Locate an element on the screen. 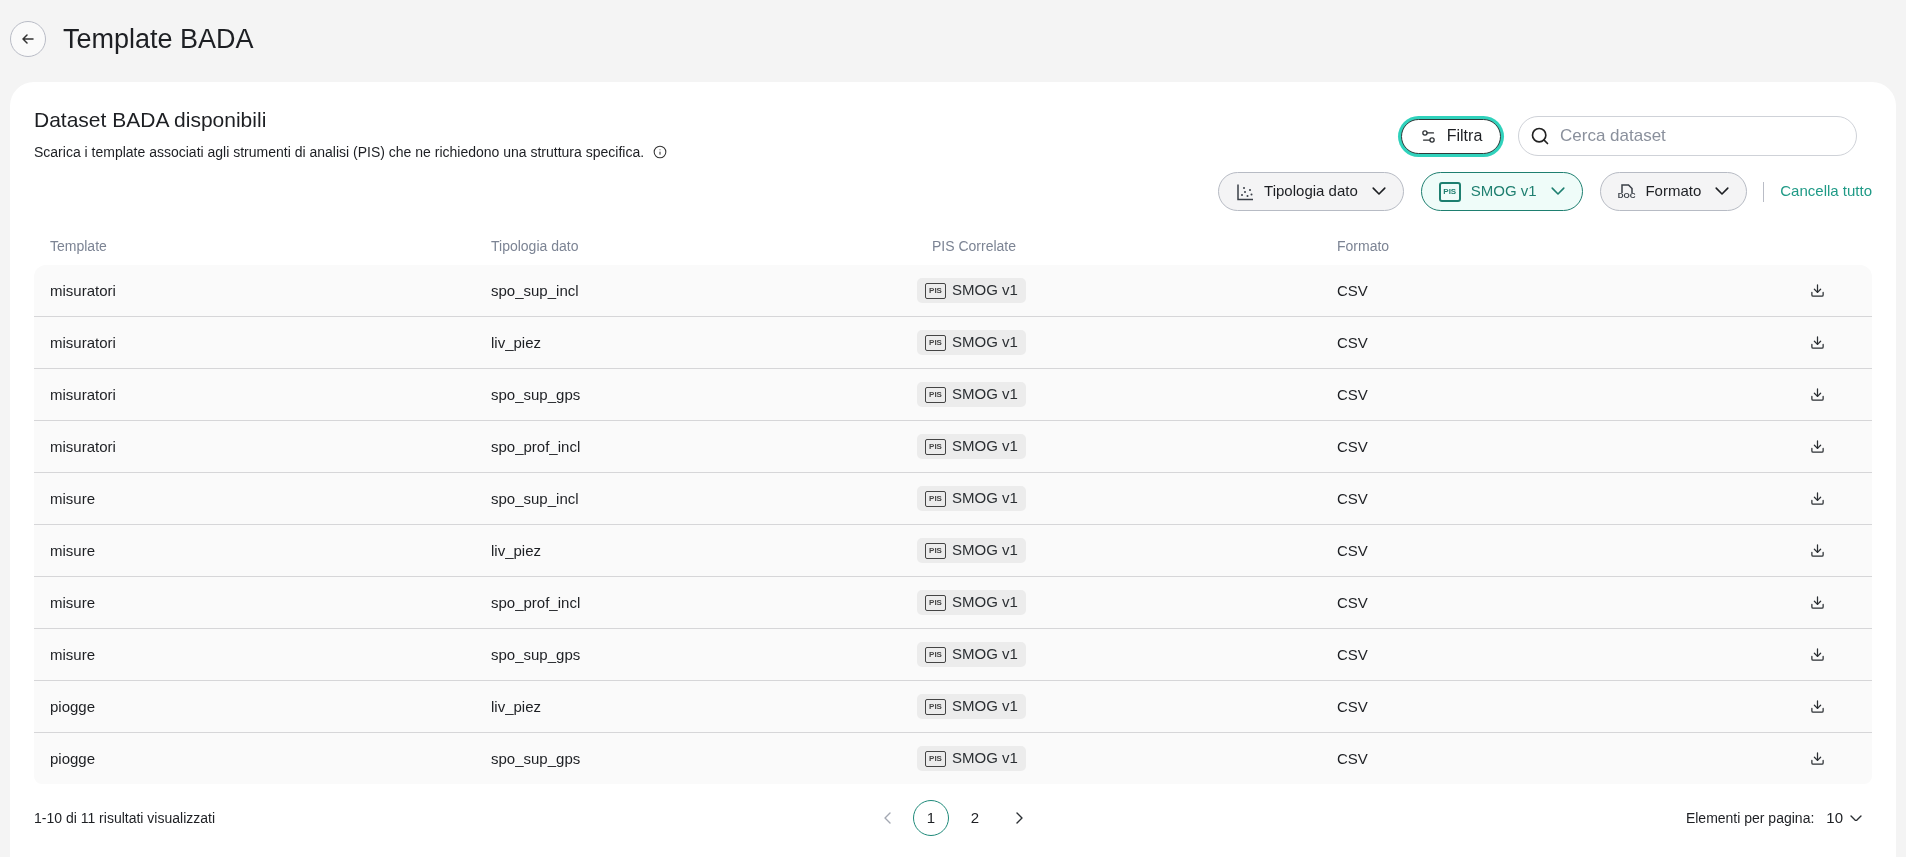  file-icon is located at coordinates (1626, 188).